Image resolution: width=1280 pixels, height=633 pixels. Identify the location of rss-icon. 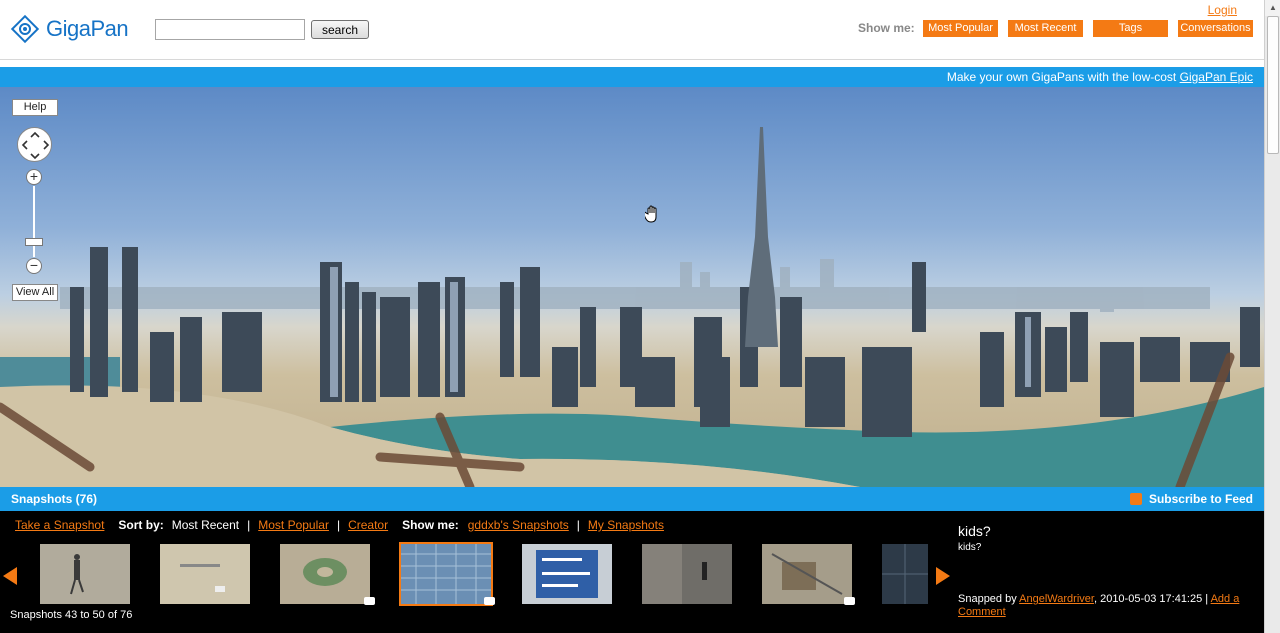
(1135, 499).